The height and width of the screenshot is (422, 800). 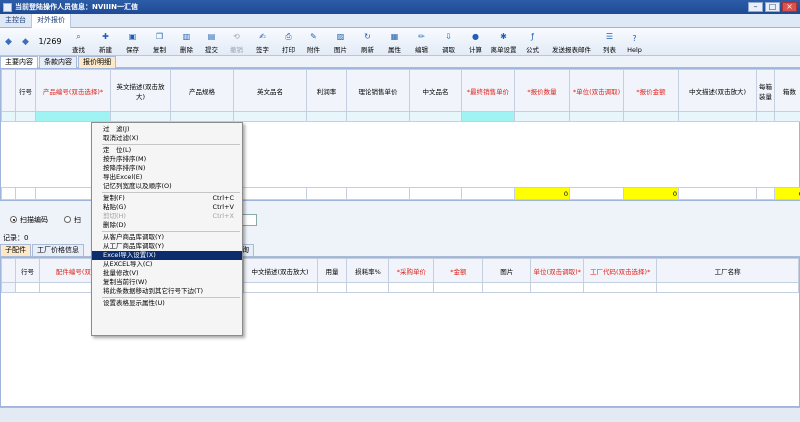 I want to click on menu-item: 导出Excel(E), so click(x=167, y=177).